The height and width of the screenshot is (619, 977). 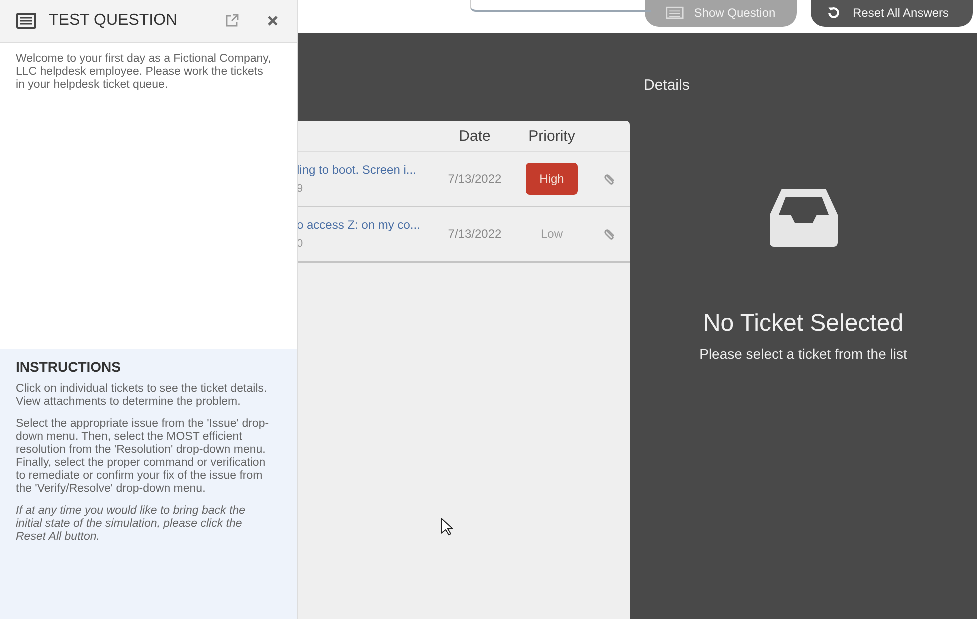 What do you see at coordinates (232, 21) in the screenshot?
I see `external-link-icon` at bounding box center [232, 21].